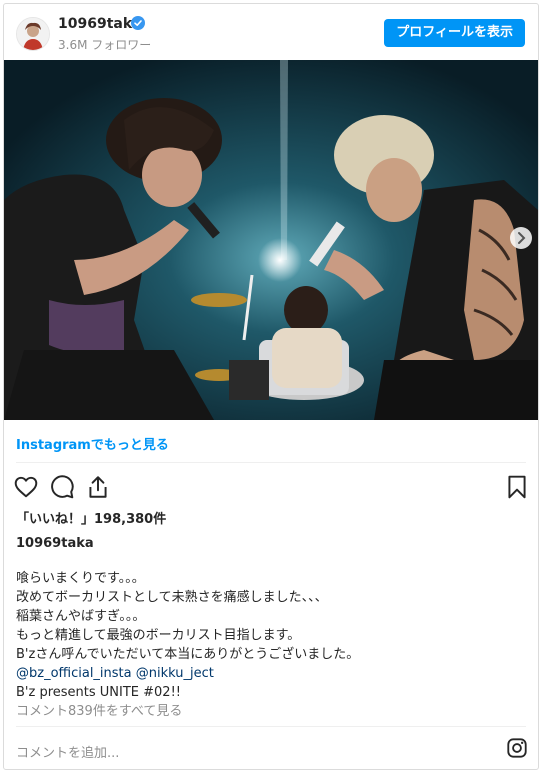 Image resolution: width=544 pixels, height=775 pixels. I want to click on caption-line: 改めてボーカリストとして未熟さを痛感しました、、、, so click(172, 597).